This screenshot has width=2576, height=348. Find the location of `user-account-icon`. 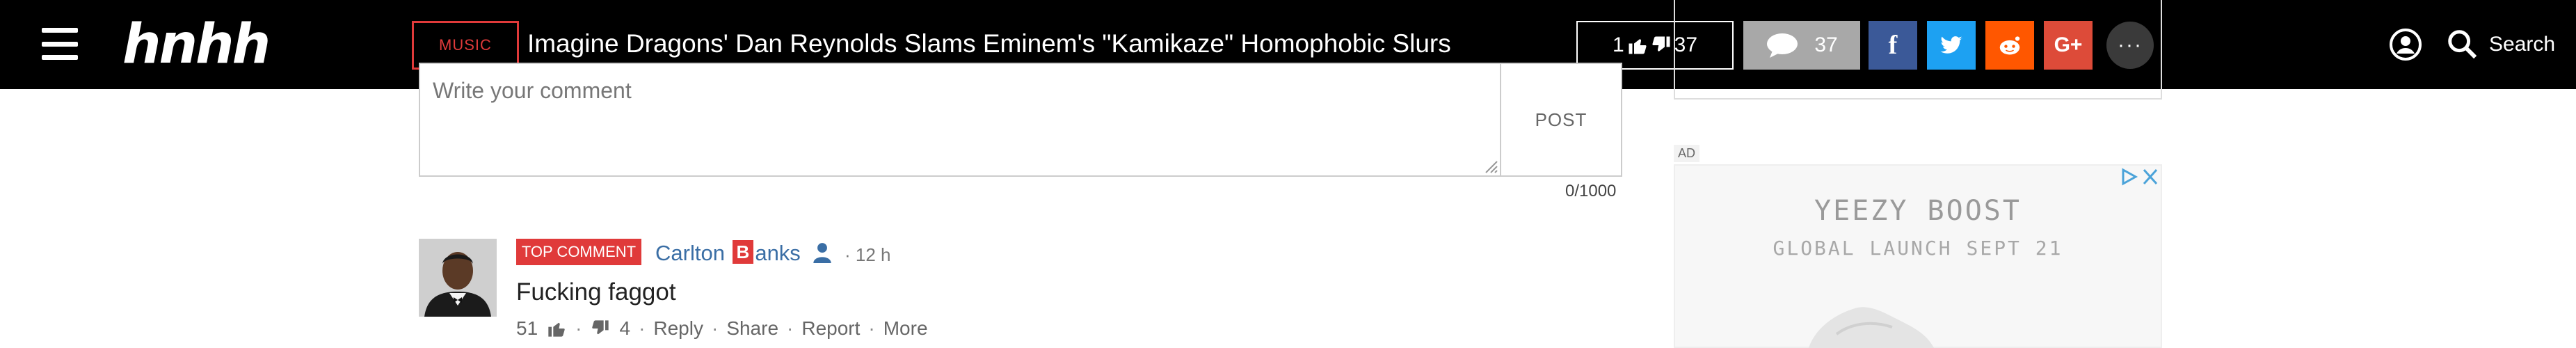

user-account-icon is located at coordinates (2405, 44).